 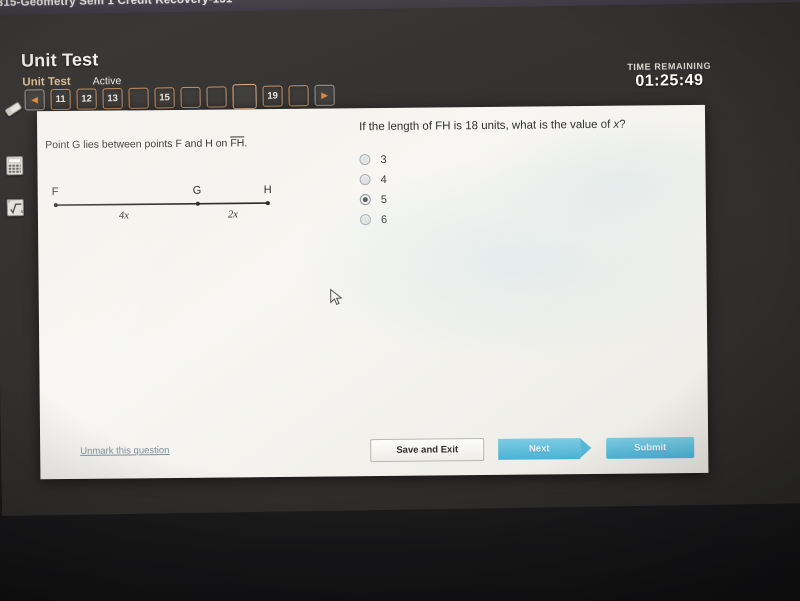 I want to click on figure-label-h: H, so click(x=268, y=190).